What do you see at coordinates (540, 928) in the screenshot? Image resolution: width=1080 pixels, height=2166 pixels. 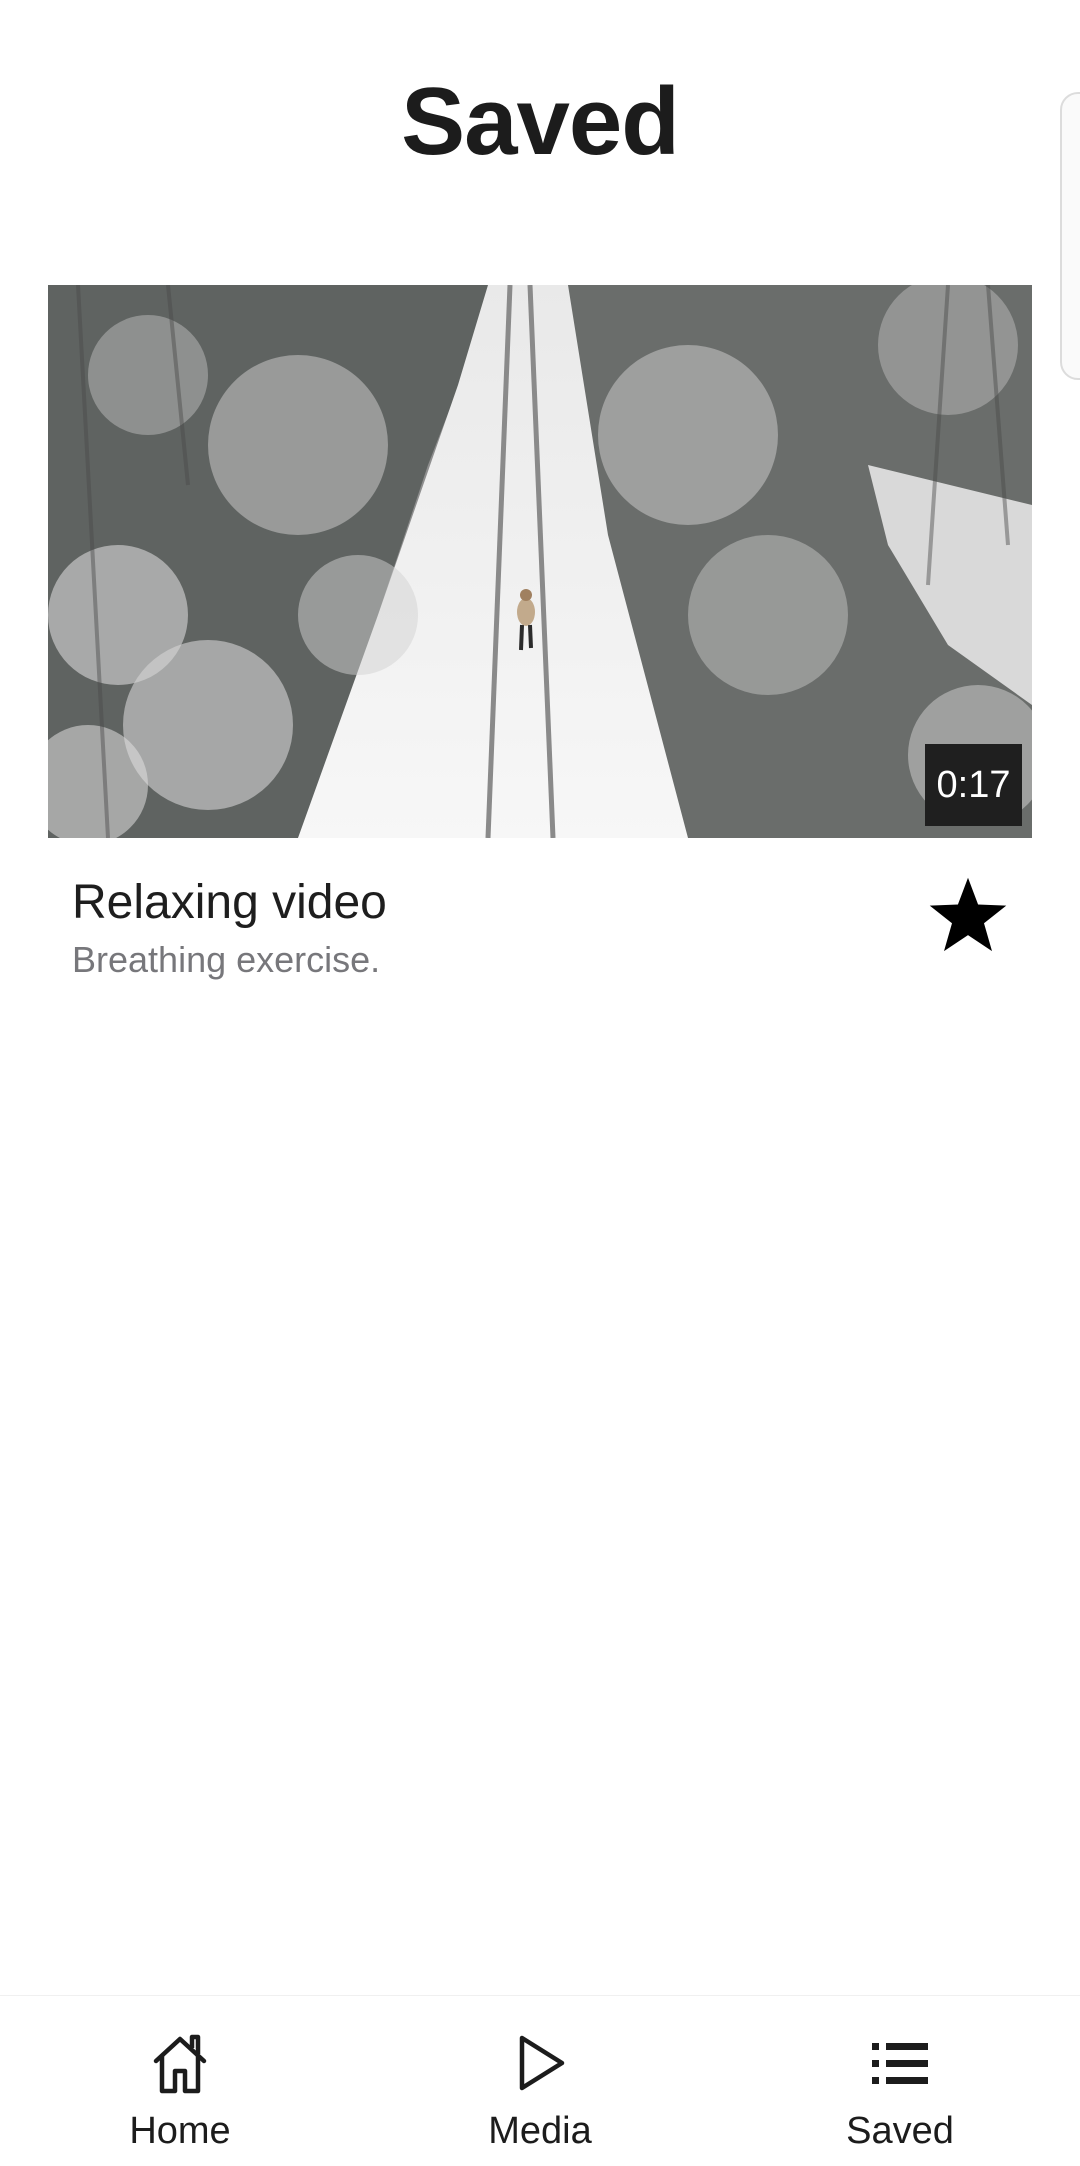 I see `video-info: Relaxing video Breathing exercise.` at bounding box center [540, 928].